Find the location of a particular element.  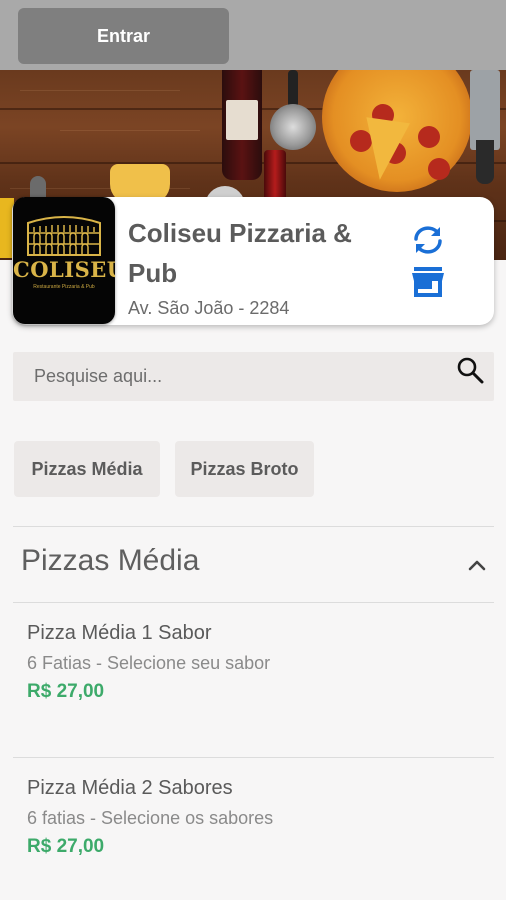

product-description: 6 Fatias - Selecione seu sabor is located at coordinates (149, 663).